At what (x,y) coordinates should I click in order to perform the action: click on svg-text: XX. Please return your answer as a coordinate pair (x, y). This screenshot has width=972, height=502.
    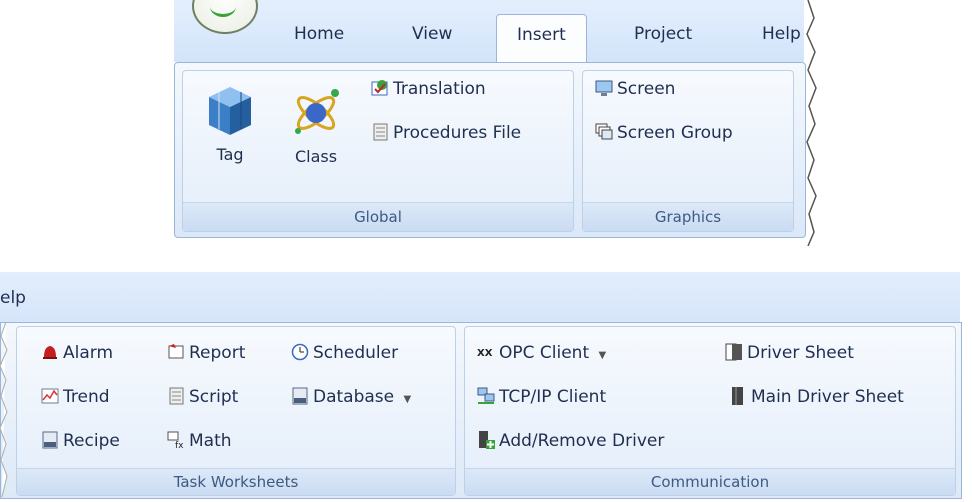
    Looking at the image, I should click on (485, 353).